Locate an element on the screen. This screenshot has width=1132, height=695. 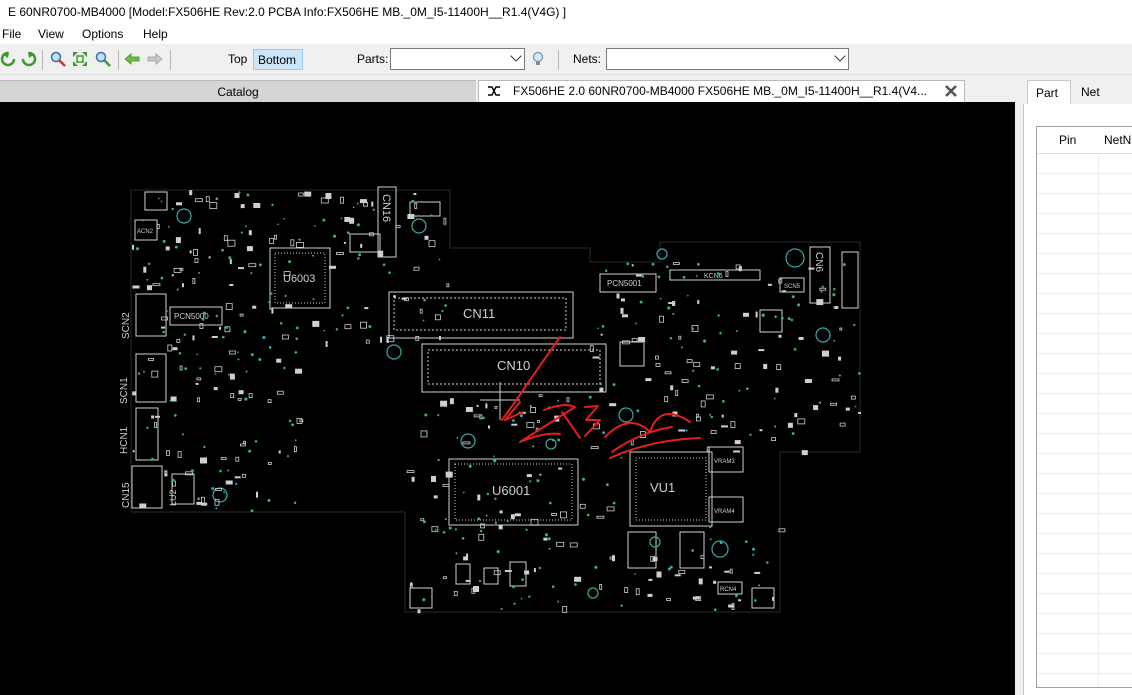
nets-combo is located at coordinates (727, 59).